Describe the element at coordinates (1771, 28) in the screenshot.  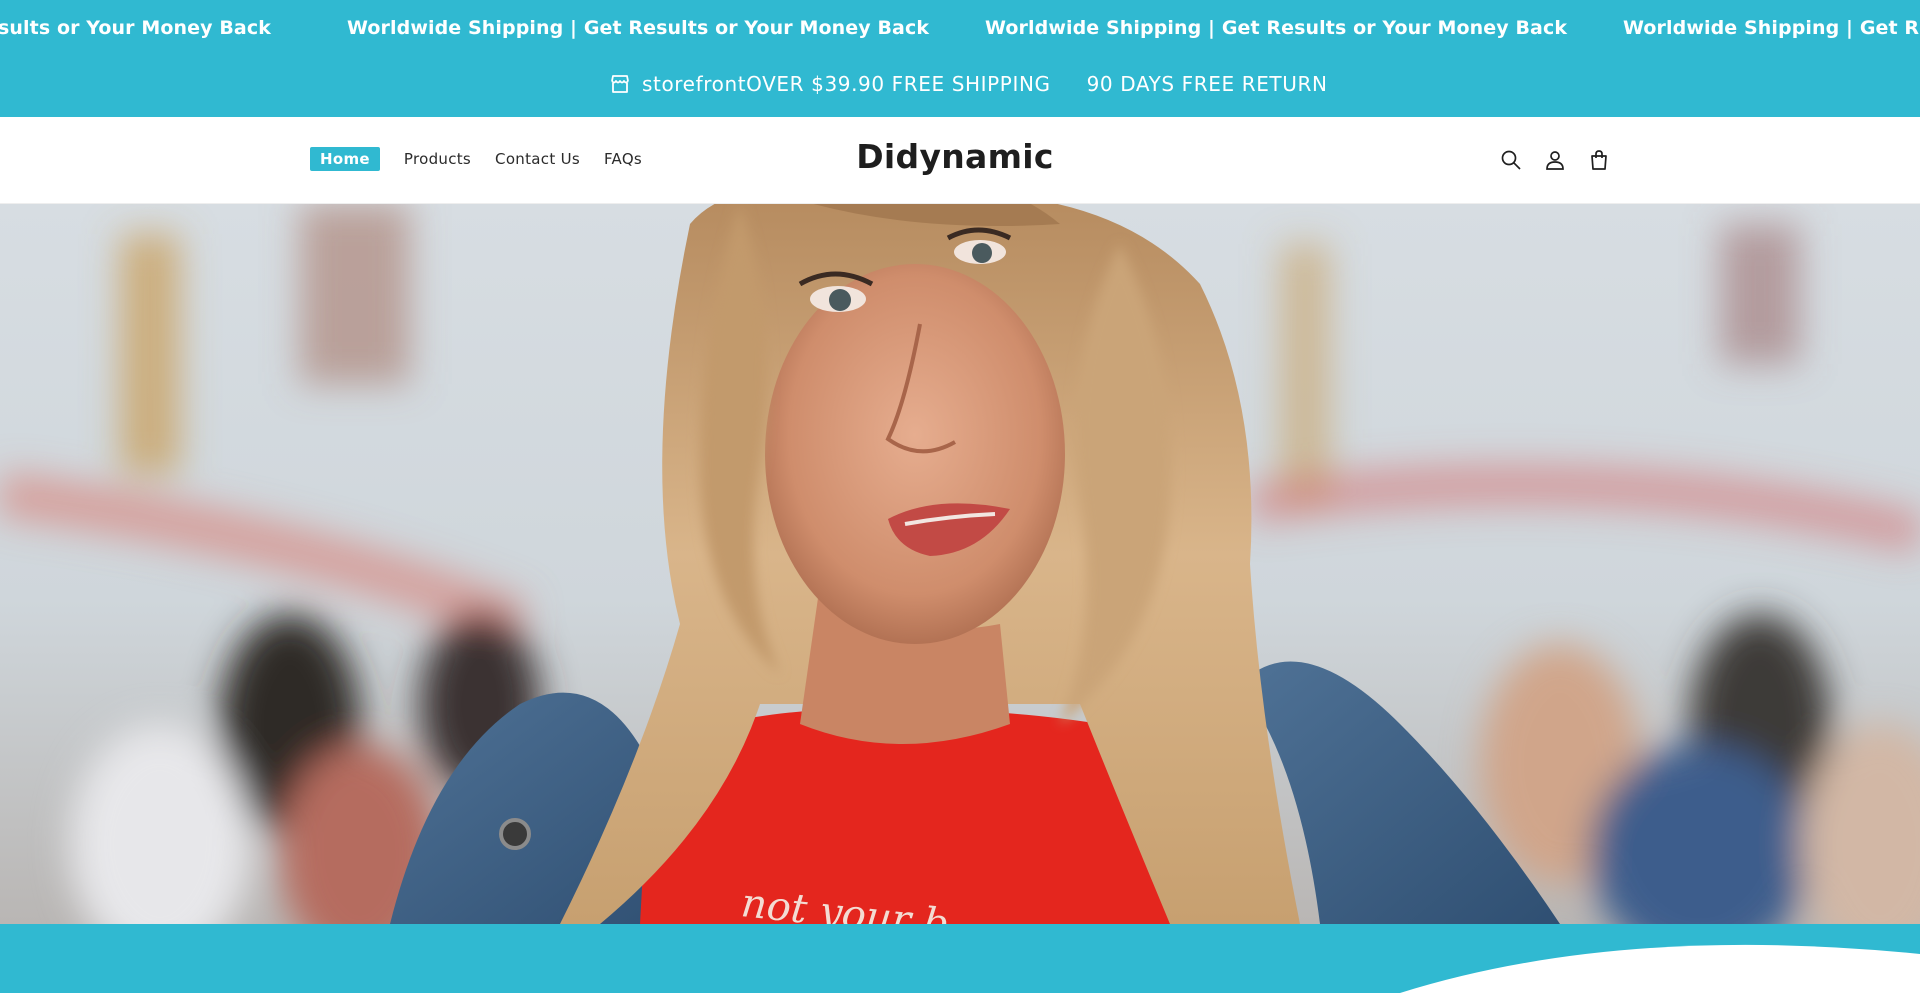
I see `marquee-item: Worldwide Shipping | Get Res` at that location.